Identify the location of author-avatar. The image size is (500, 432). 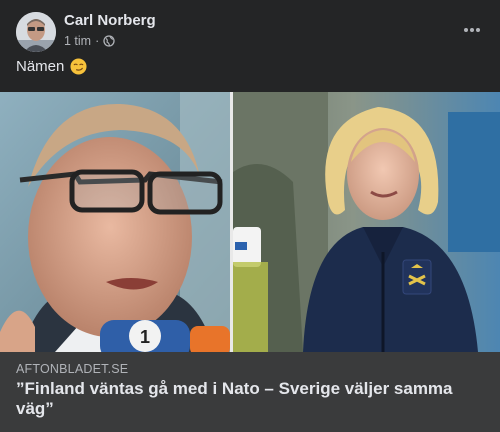
(36, 32).